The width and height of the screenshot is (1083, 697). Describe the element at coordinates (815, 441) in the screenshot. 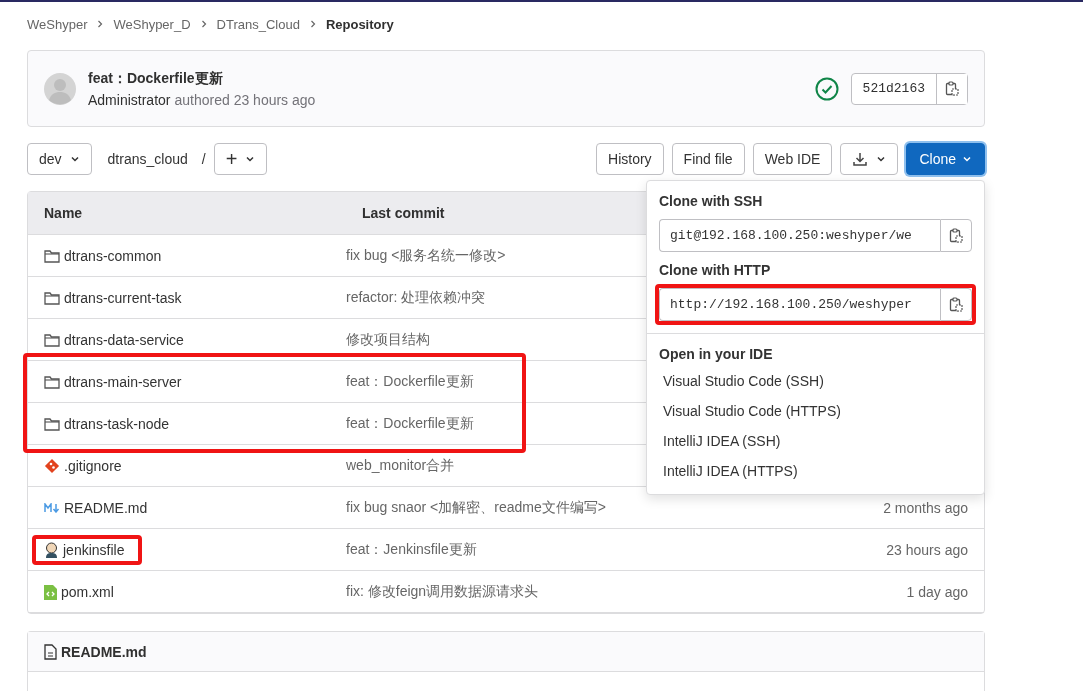

I see `menu-item: IntelliJ IDEA (SSH)` at that location.